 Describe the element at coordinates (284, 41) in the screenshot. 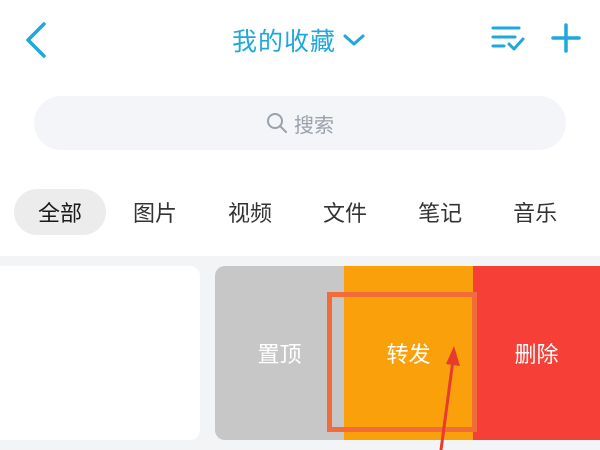

I see `page-title: 我的收藏` at that location.